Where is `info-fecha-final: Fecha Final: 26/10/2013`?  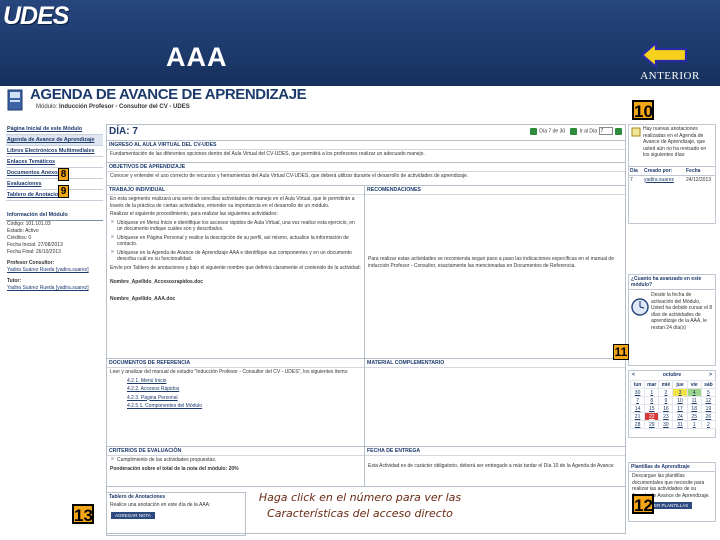
info-fecha-final: Fecha Final: 26/10/2013 is located at coordinates (34, 252).